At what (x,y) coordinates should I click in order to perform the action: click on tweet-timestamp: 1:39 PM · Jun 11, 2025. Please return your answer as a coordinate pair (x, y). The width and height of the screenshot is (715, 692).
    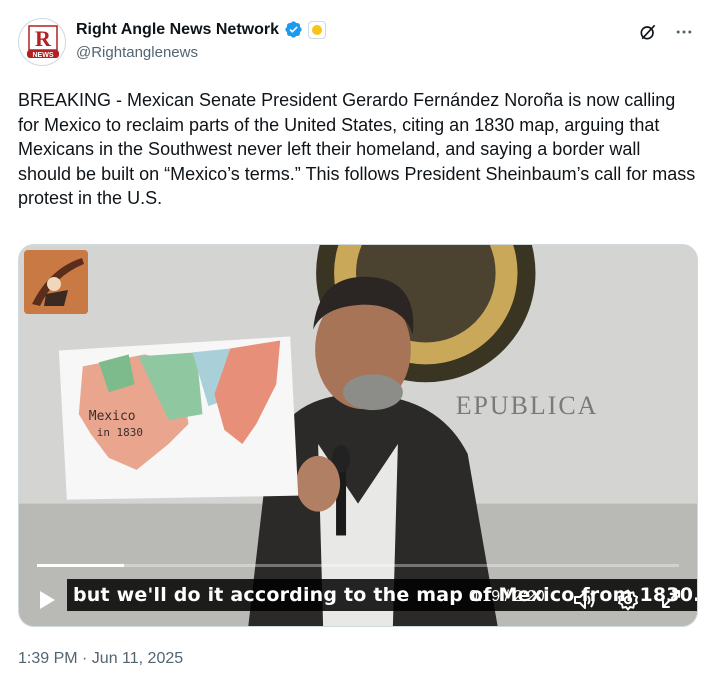
    Looking at the image, I should click on (100, 659).